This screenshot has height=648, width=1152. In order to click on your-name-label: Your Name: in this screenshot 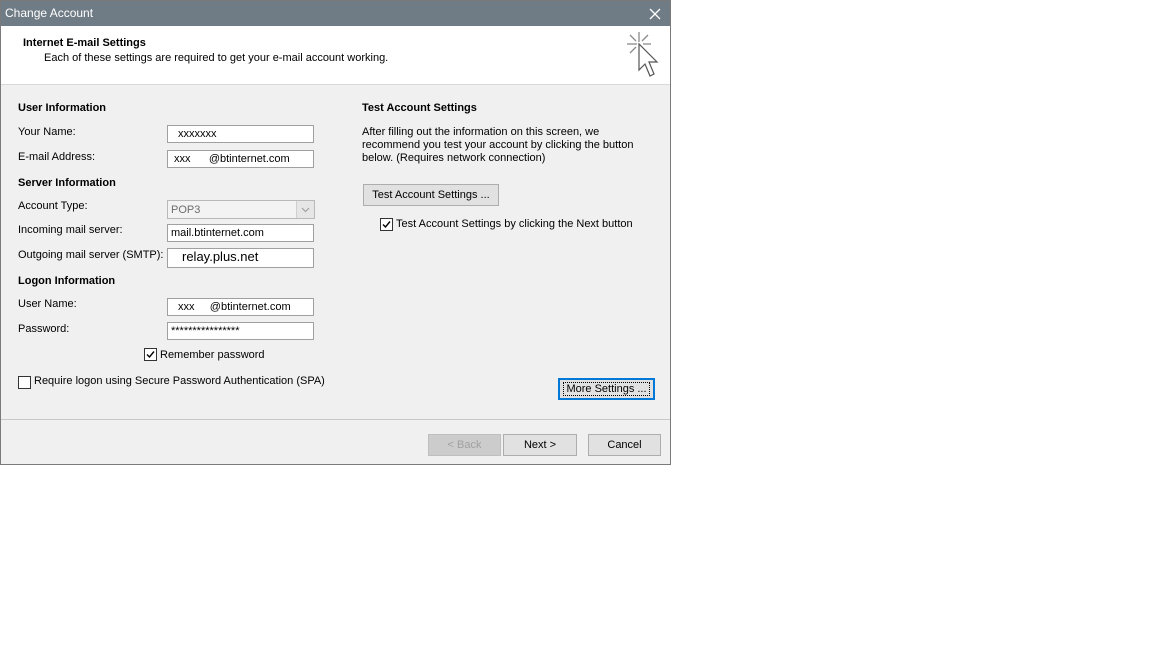, I will do `click(47, 132)`.